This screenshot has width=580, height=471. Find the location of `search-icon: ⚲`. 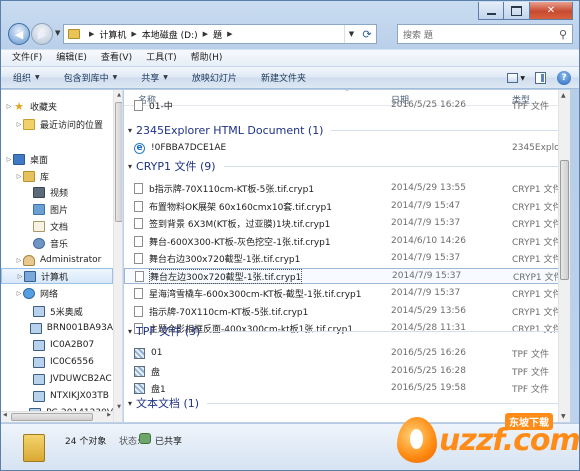

search-icon: ⚲ is located at coordinates (563, 34).